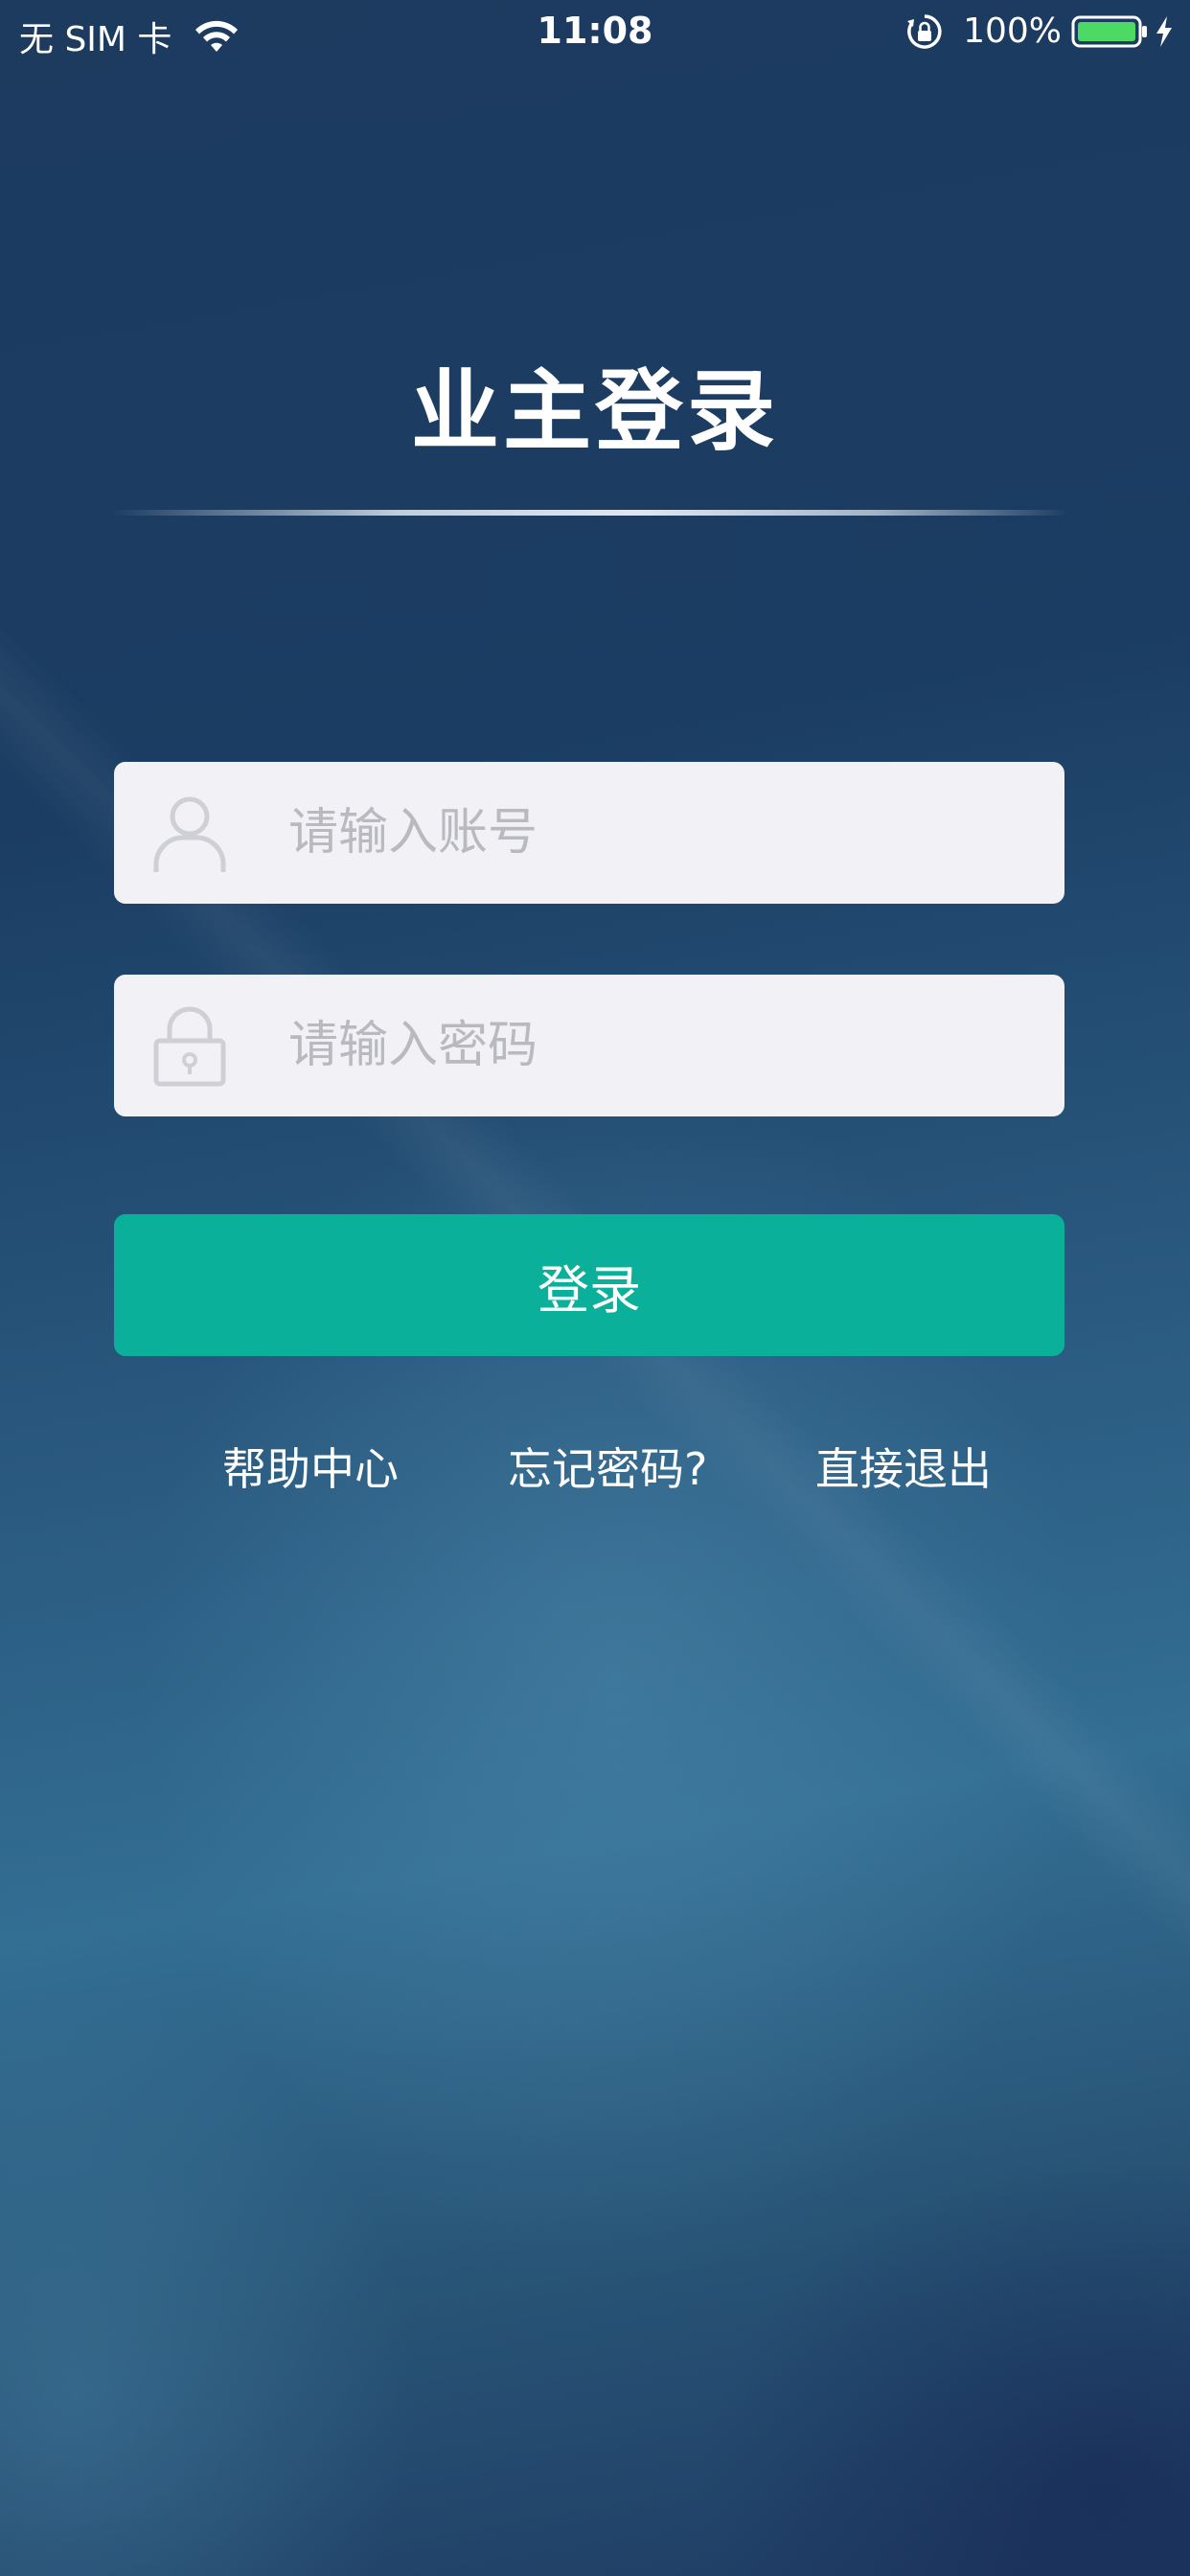 Image resolution: width=1190 pixels, height=2576 pixels. What do you see at coordinates (925, 31) in the screenshot?
I see `rotation-lock-icon` at bounding box center [925, 31].